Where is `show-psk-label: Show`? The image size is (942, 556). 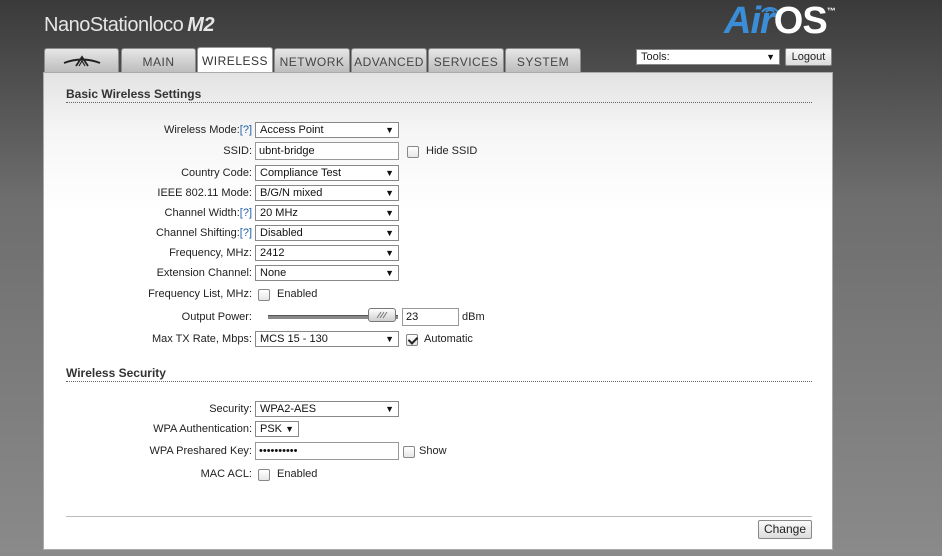 show-psk-label: Show is located at coordinates (433, 451).